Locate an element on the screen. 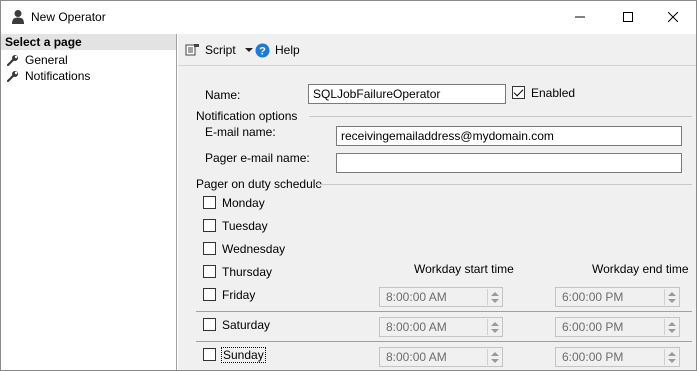 Image resolution: width=697 pixels, height=371 pixels. saturday-end-time: 6:00:00 PM is located at coordinates (617, 327).